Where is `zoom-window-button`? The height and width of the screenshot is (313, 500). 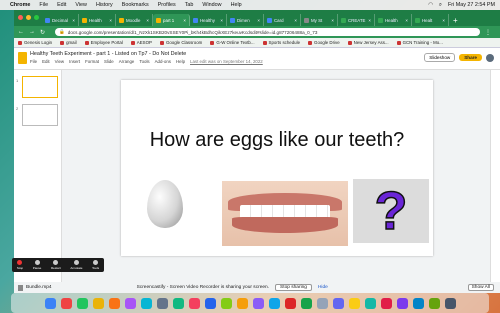 zoom-window-button is located at coordinates (36, 17).